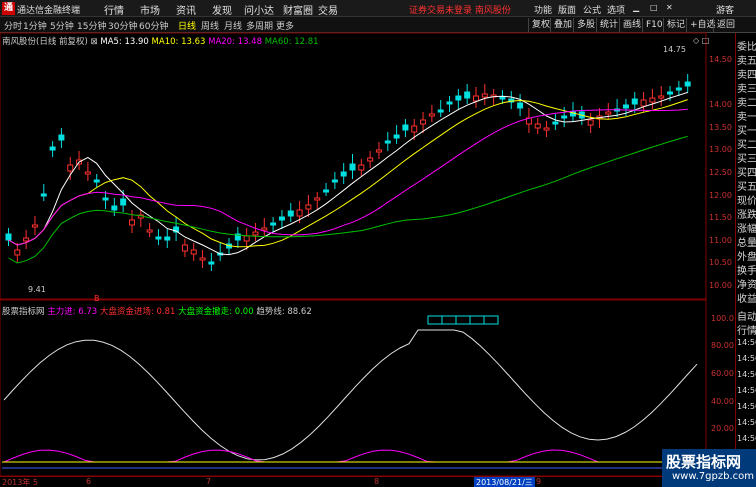  I want to click on high-price-label: 14.75, so click(674, 49).